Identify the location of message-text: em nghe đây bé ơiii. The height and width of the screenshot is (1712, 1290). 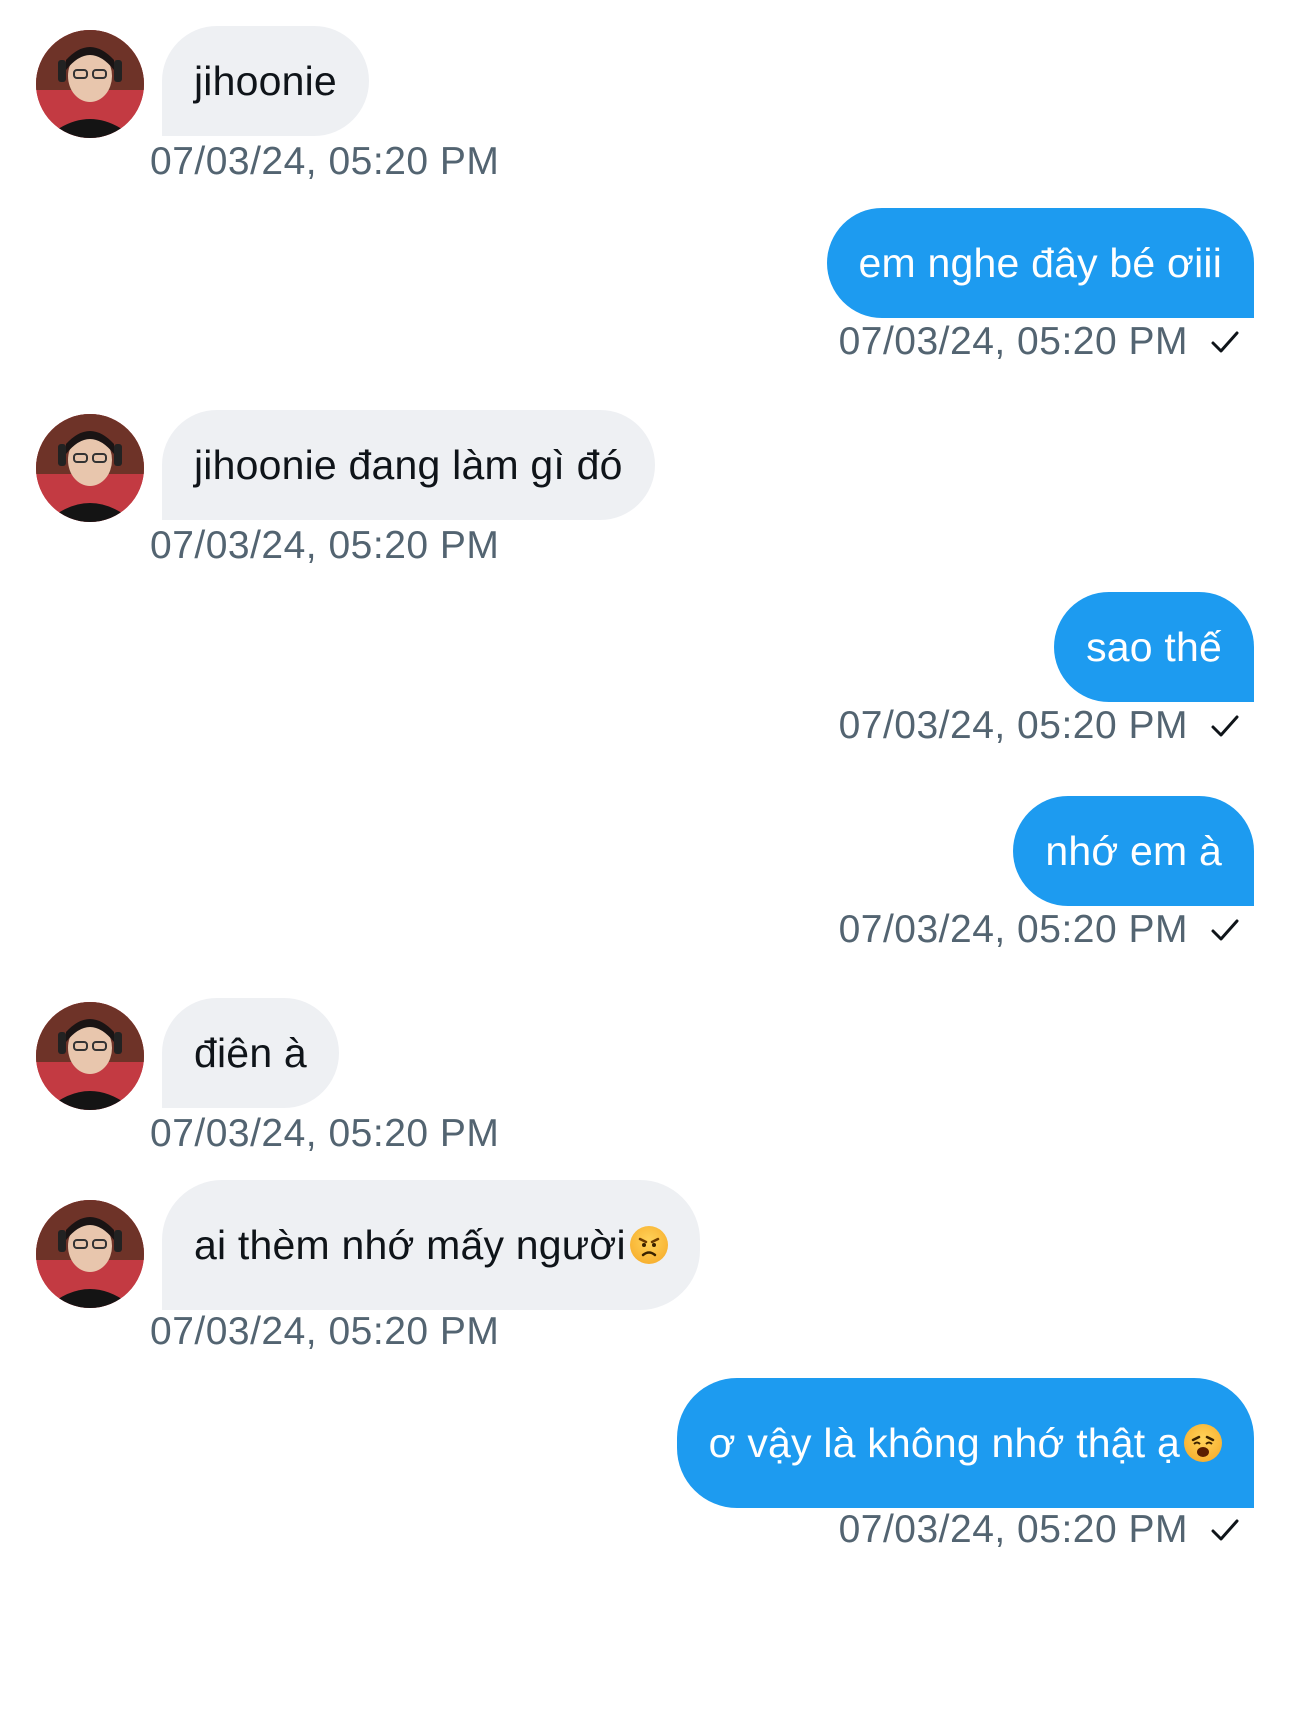
(1040, 262).